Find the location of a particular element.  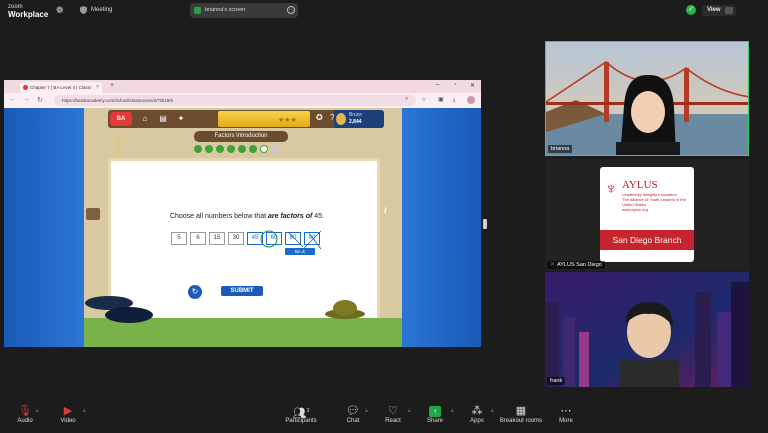

stars-icon: ★★★ is located at coordinates (287, 120).